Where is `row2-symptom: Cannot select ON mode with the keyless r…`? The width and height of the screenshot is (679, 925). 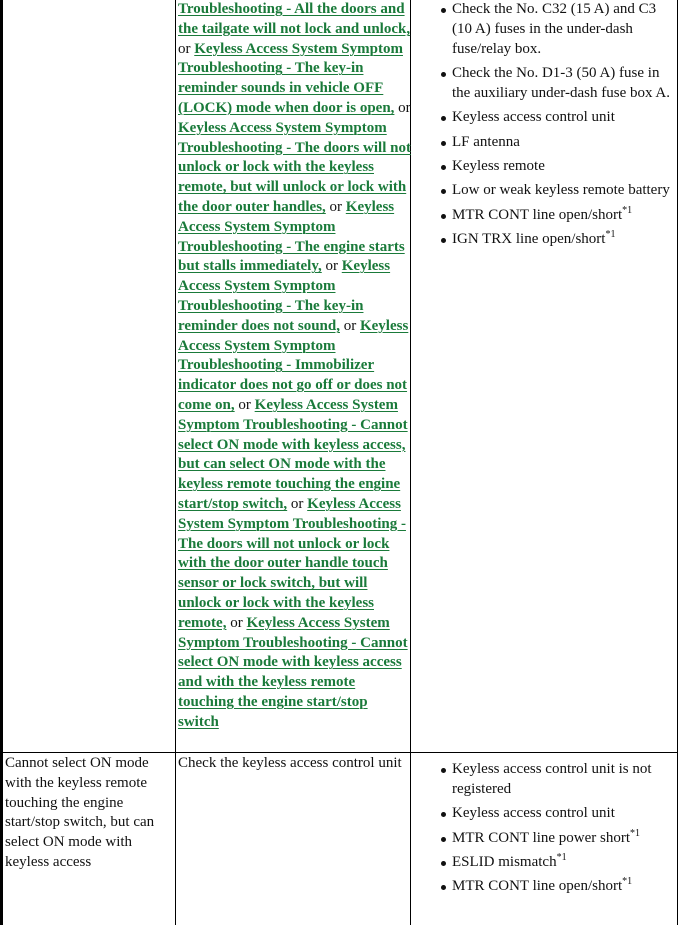 row2-symptom: Cannot select ON mode with the keyless r… is located at coordinates (80, 812).